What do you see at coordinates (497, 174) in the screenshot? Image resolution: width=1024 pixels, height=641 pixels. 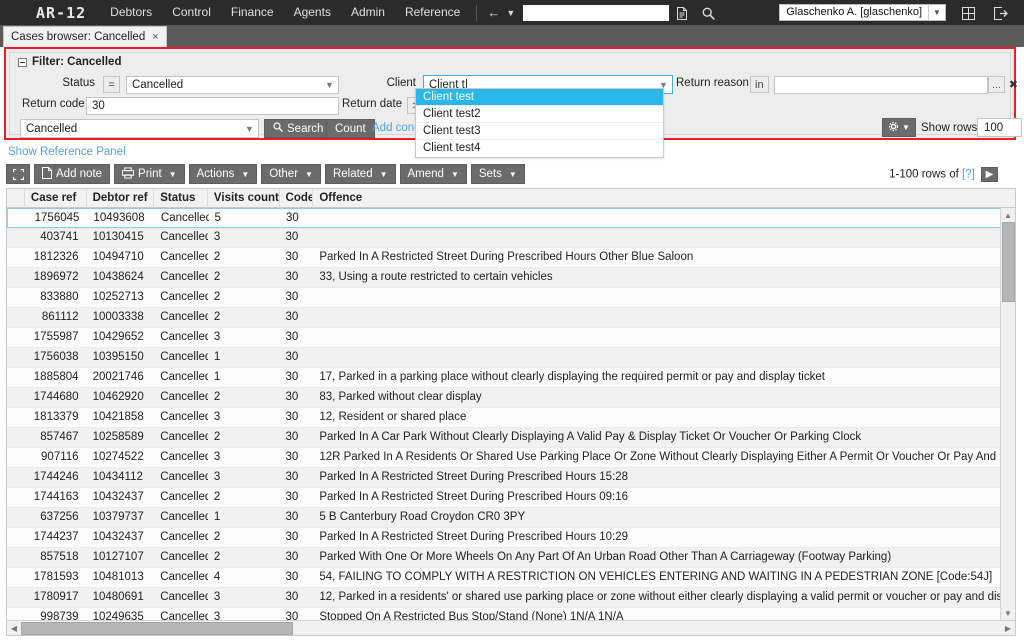 I see `sets-button: Sets ▼` at bounding box center [497, 174].